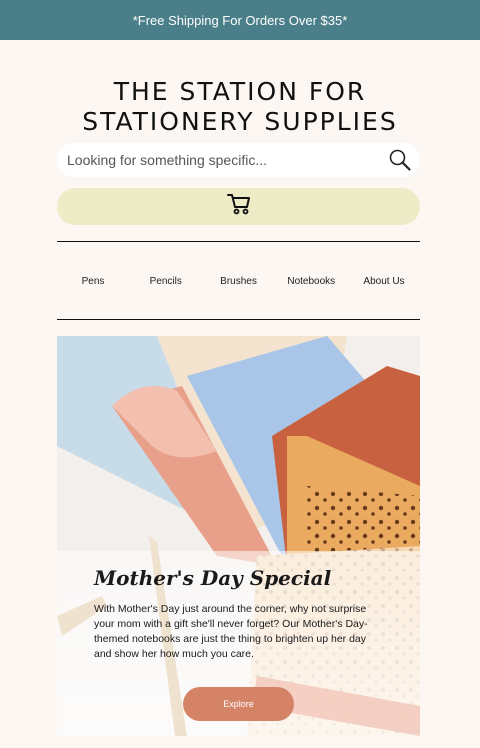 The width and height of the screenshot is (480, 748). I want to click on main-nav: Pens Pencils Brushes Notebooks About Us, so click(238, 281).